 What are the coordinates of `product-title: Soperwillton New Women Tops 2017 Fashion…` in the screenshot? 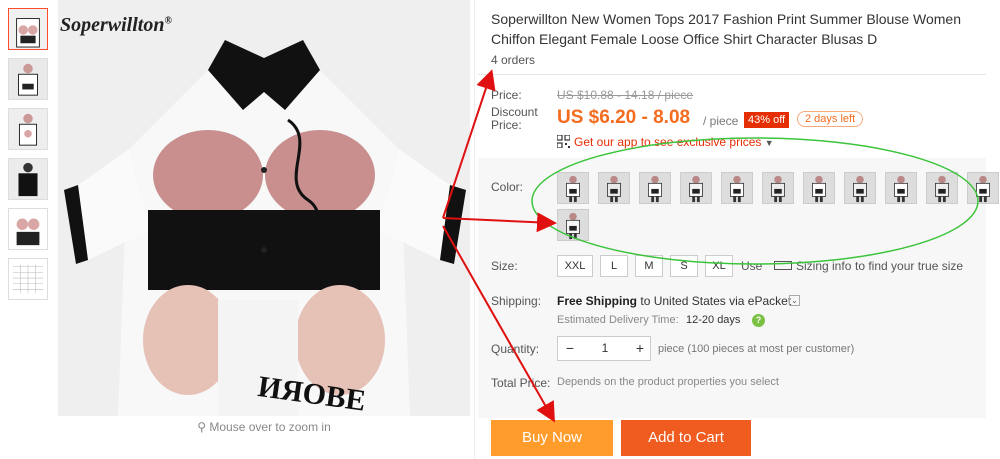 It's located at (726, 29).